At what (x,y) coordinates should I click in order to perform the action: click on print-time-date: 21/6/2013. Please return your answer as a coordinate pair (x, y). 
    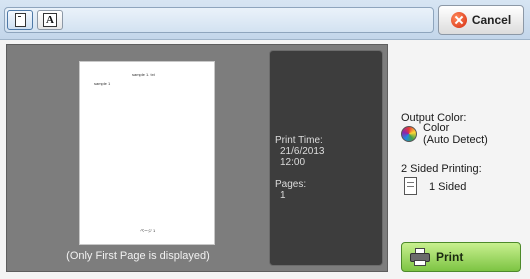
    Looking at the image, I should click on (302, 151).